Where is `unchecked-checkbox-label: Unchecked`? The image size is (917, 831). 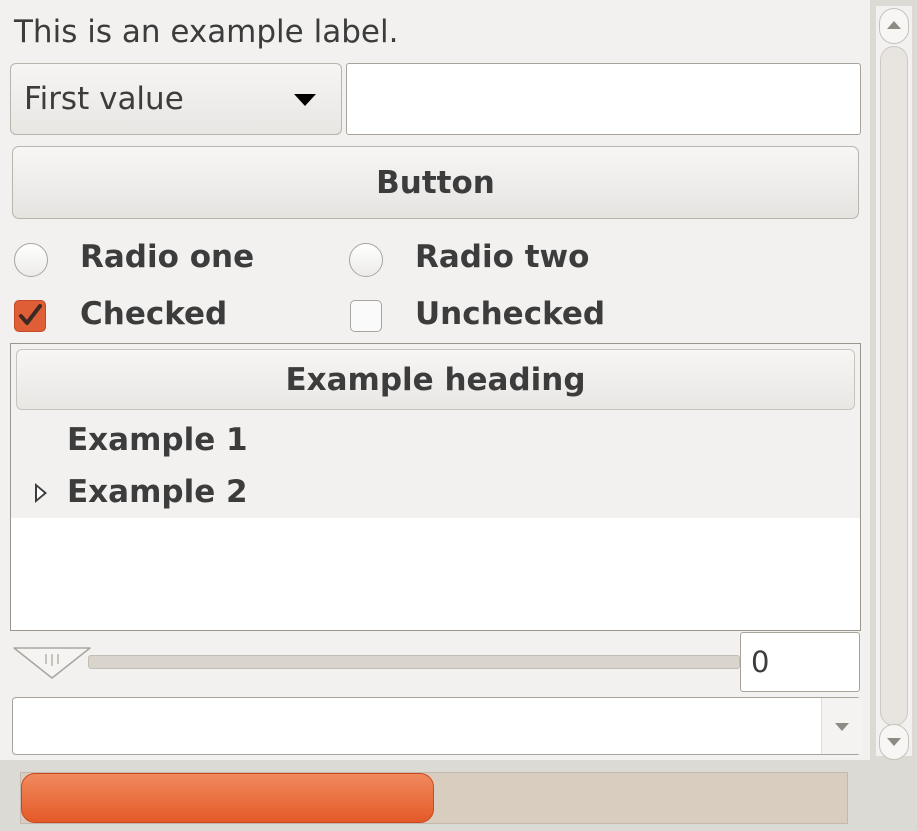
unchecked-checkbox-label: Unchecked is located at coordinates (510, 314).